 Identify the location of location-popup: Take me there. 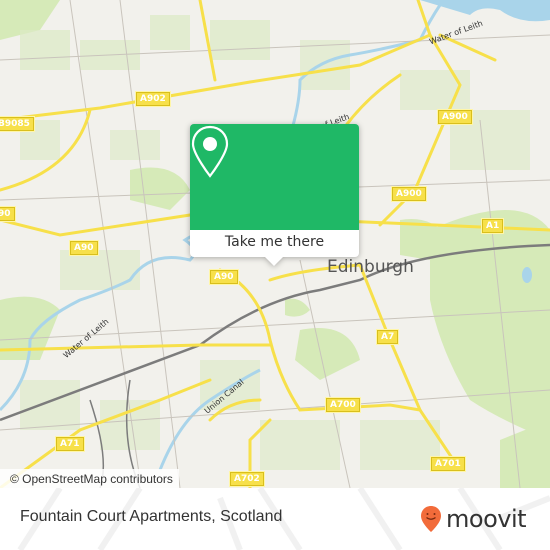
(274, 195).